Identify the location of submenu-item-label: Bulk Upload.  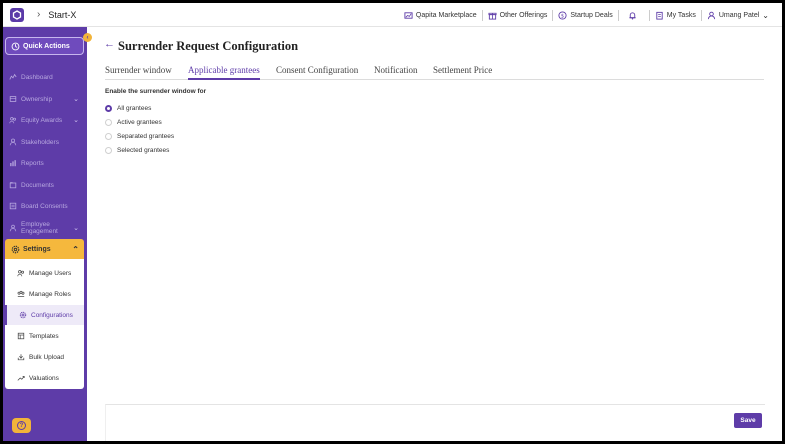
(47, 357).